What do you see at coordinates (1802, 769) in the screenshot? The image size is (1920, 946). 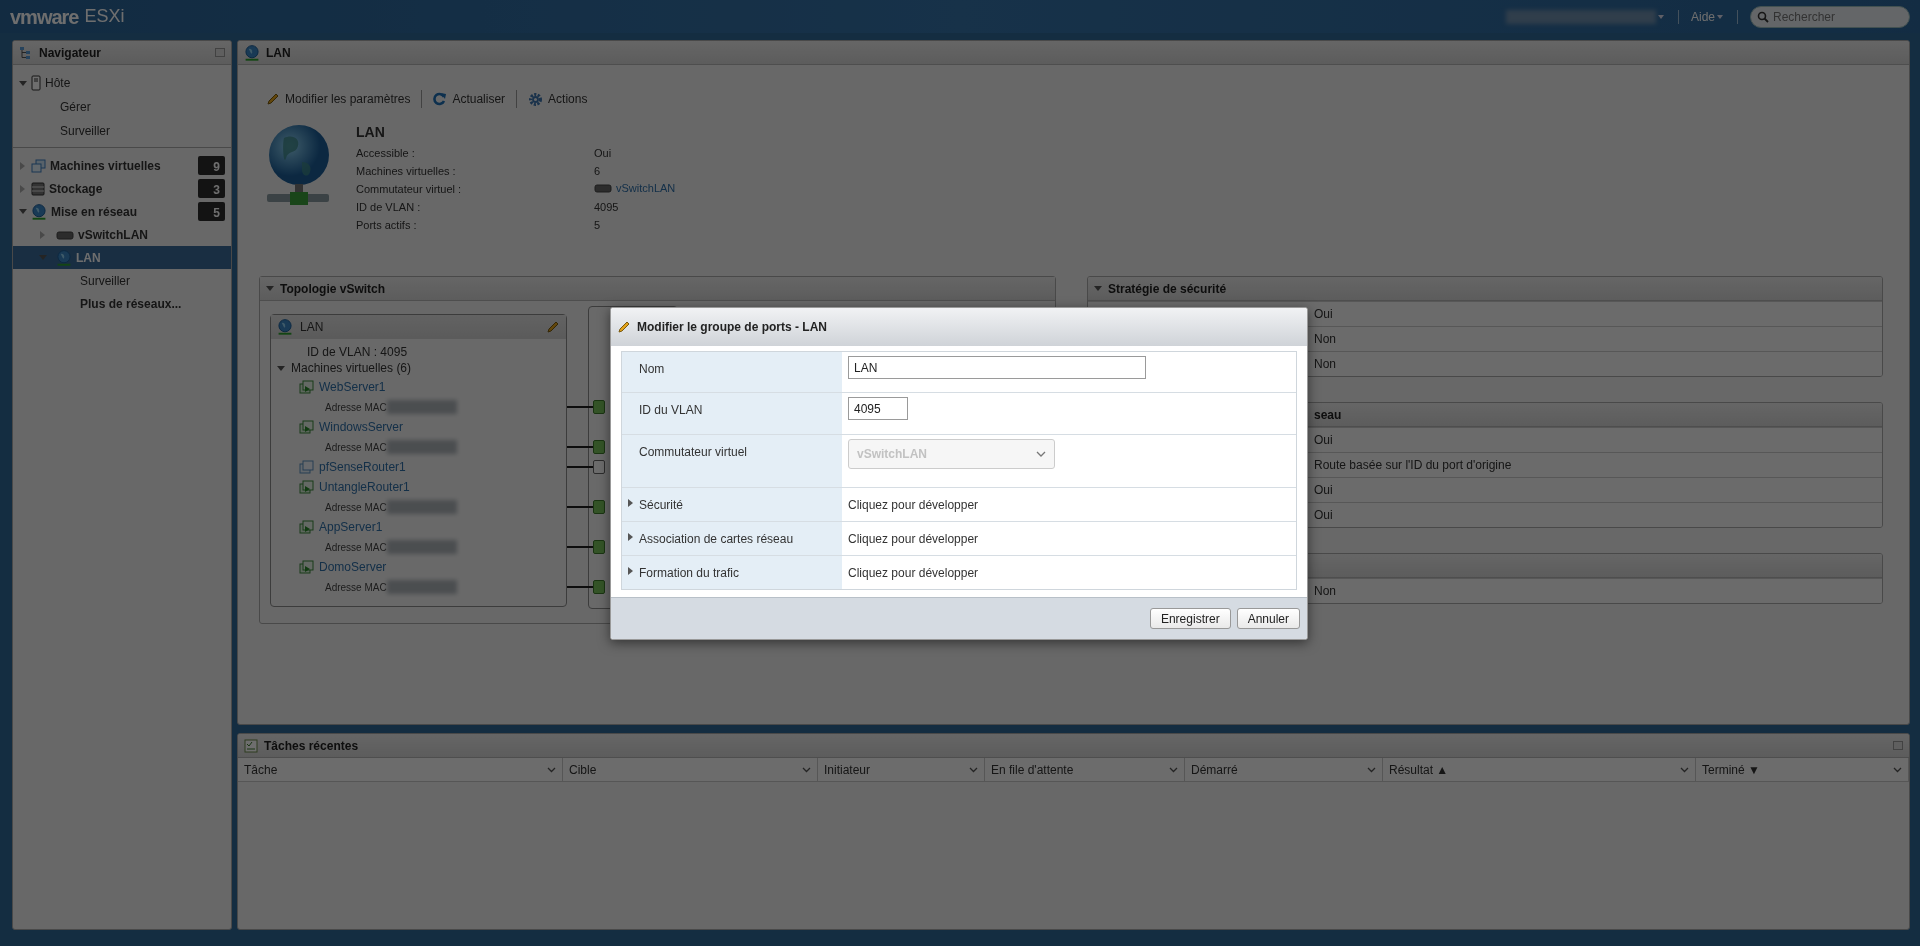 I see `column-header: Terminé ▼` at bounding box center [1802, 769].